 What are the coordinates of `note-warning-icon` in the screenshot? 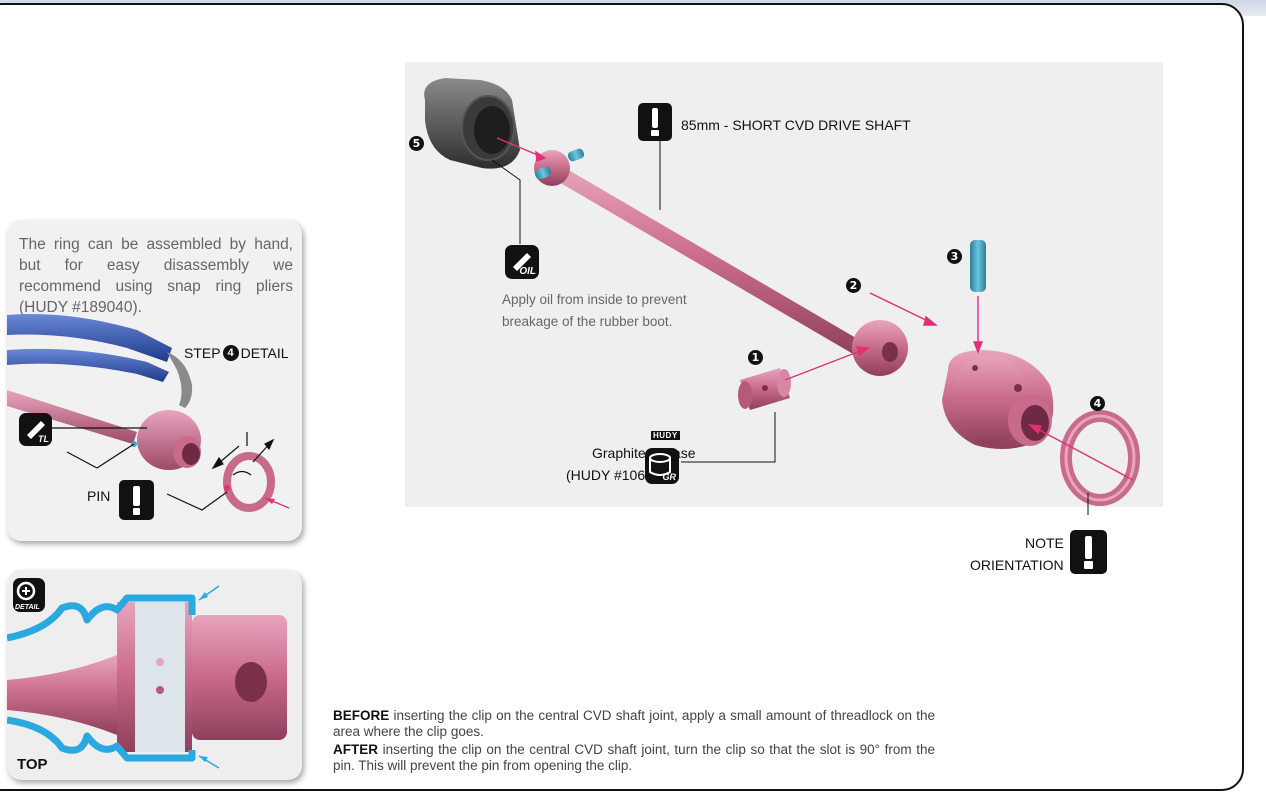 It's located at (1088, 552).